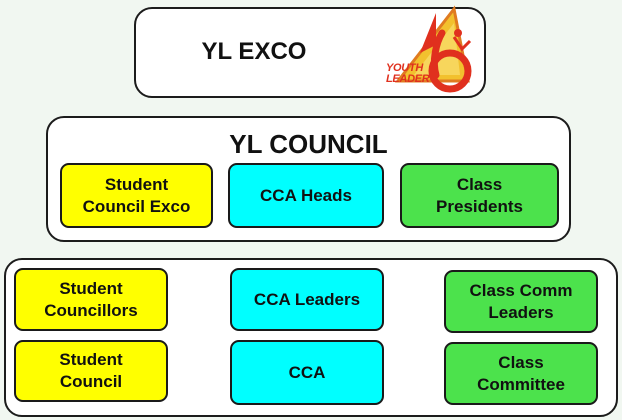 Image resolution: width=622 pixels, height=420 pixels. I want to click on yl-exco-panel: YL EXCO YOUTH LEADER, so click(310, 51).